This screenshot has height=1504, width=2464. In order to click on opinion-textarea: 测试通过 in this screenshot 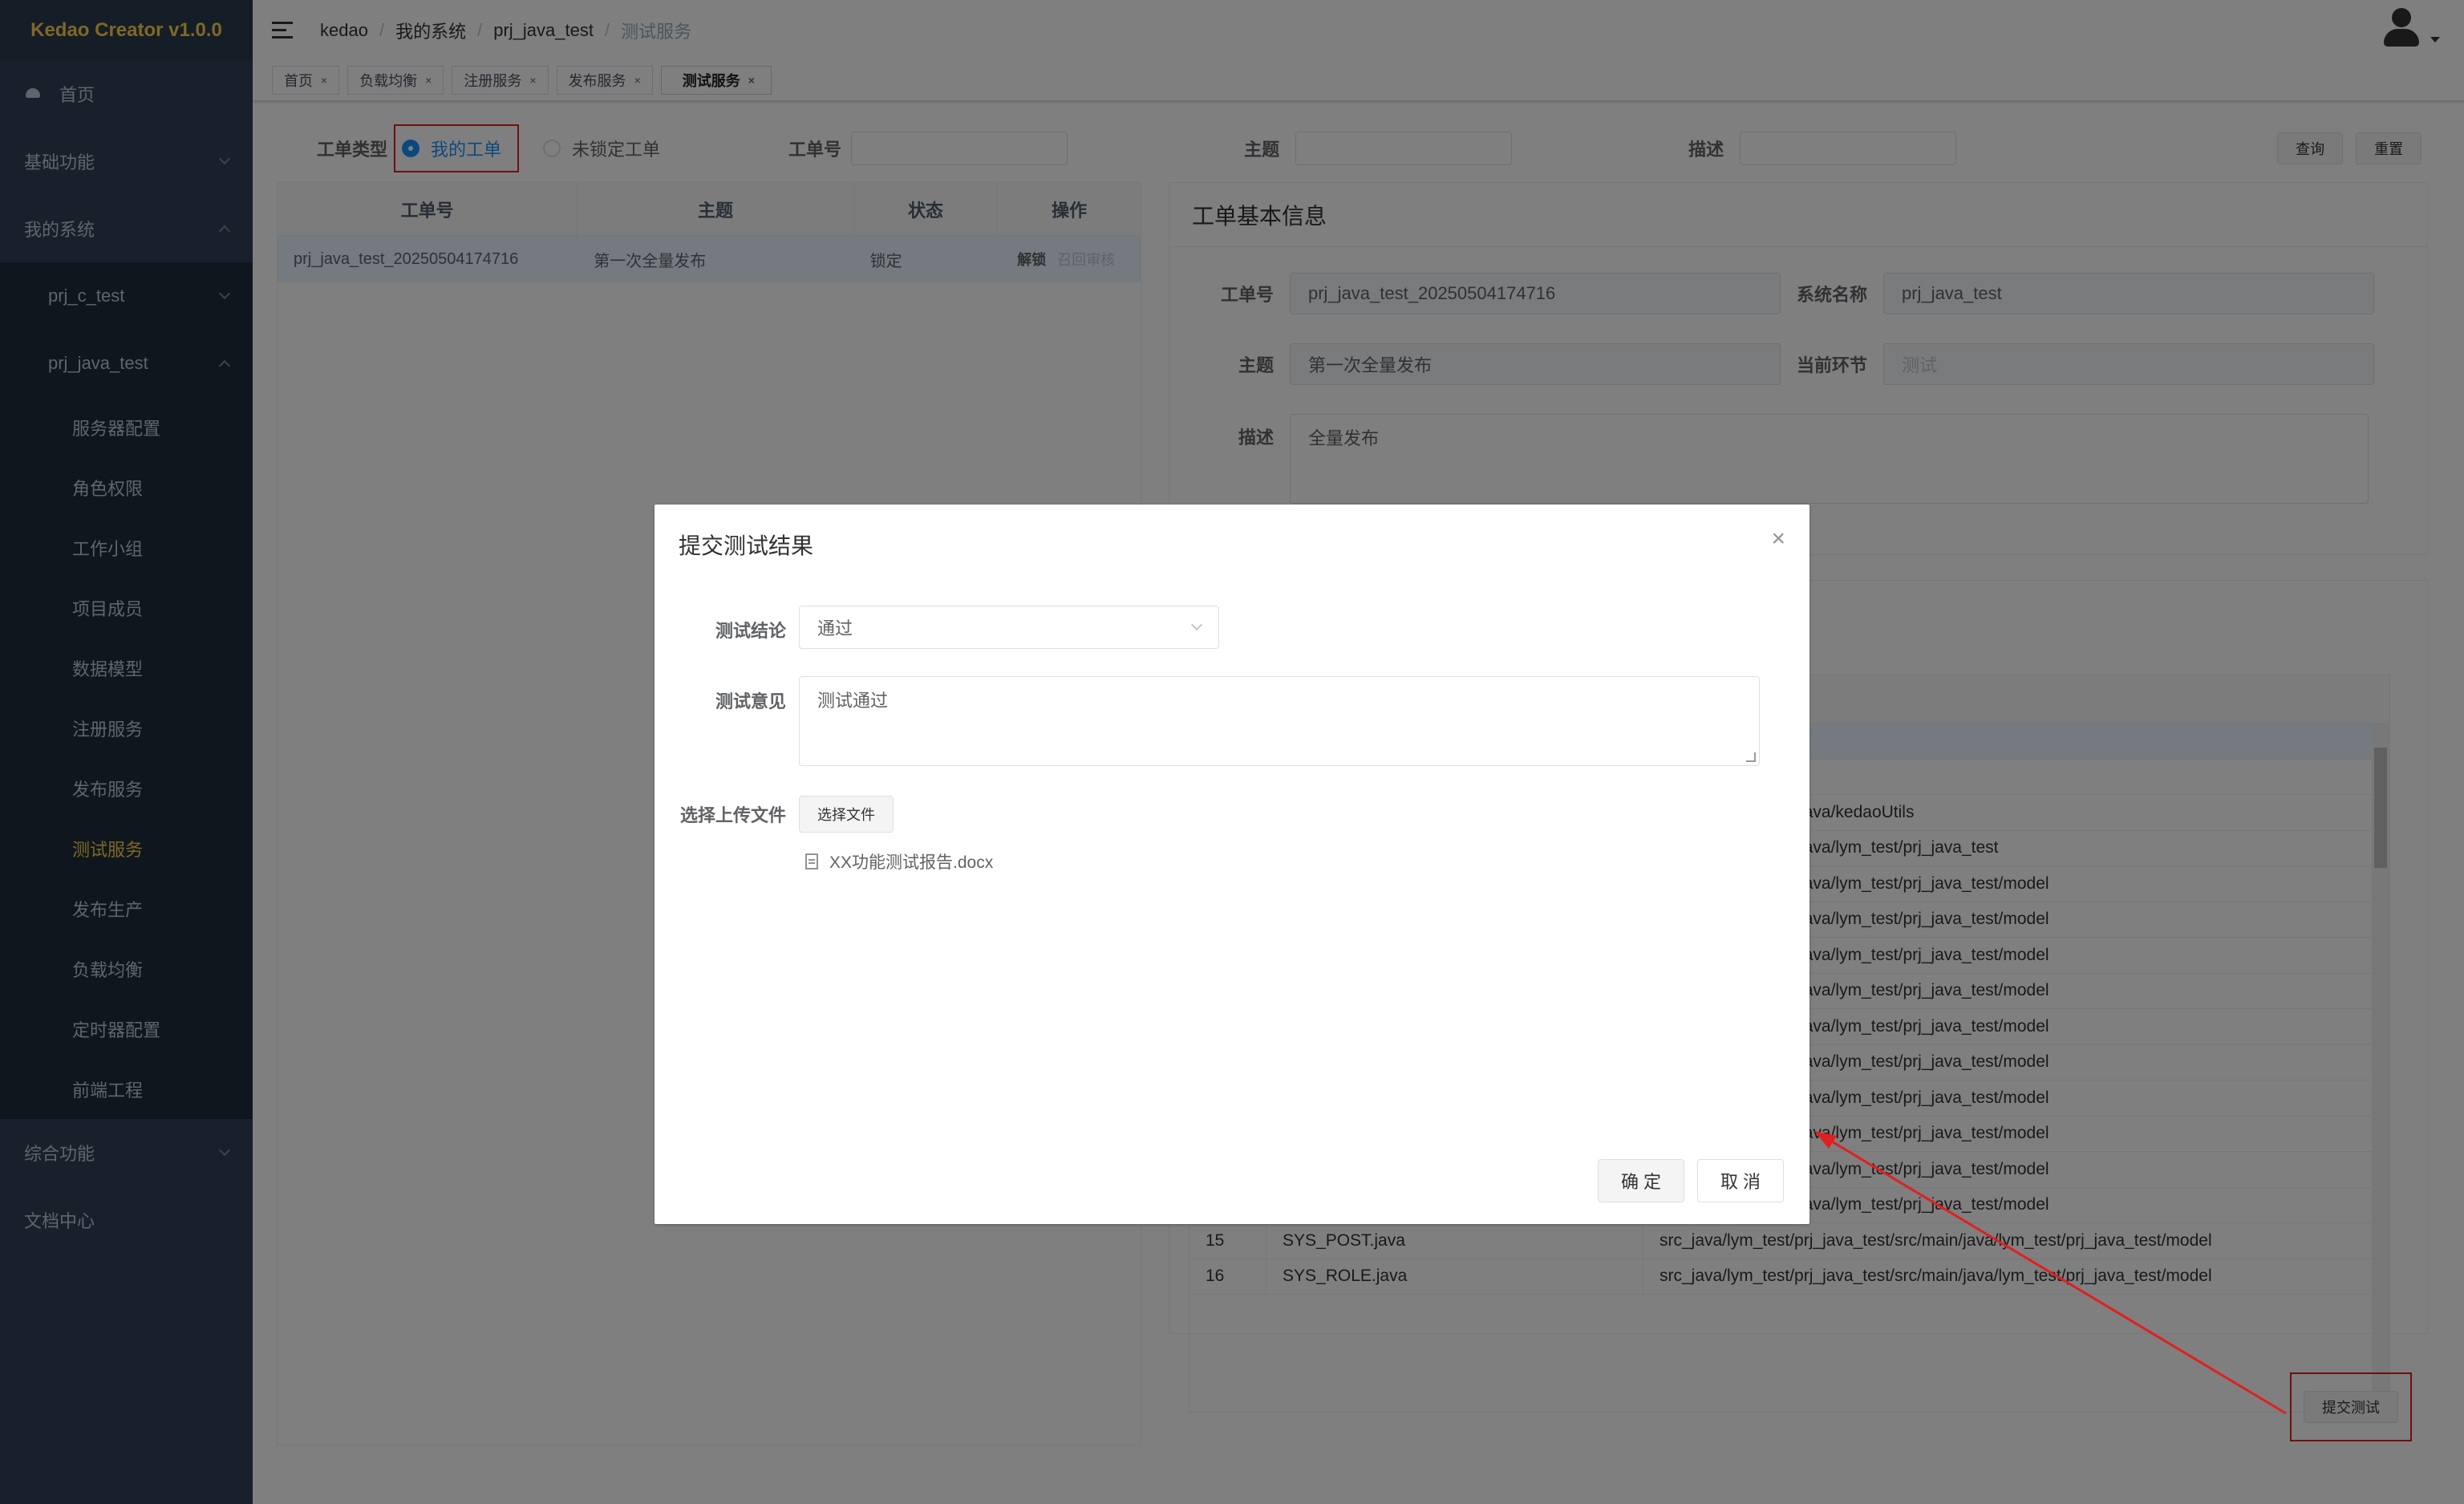, I will do `click(1279, 721)`.